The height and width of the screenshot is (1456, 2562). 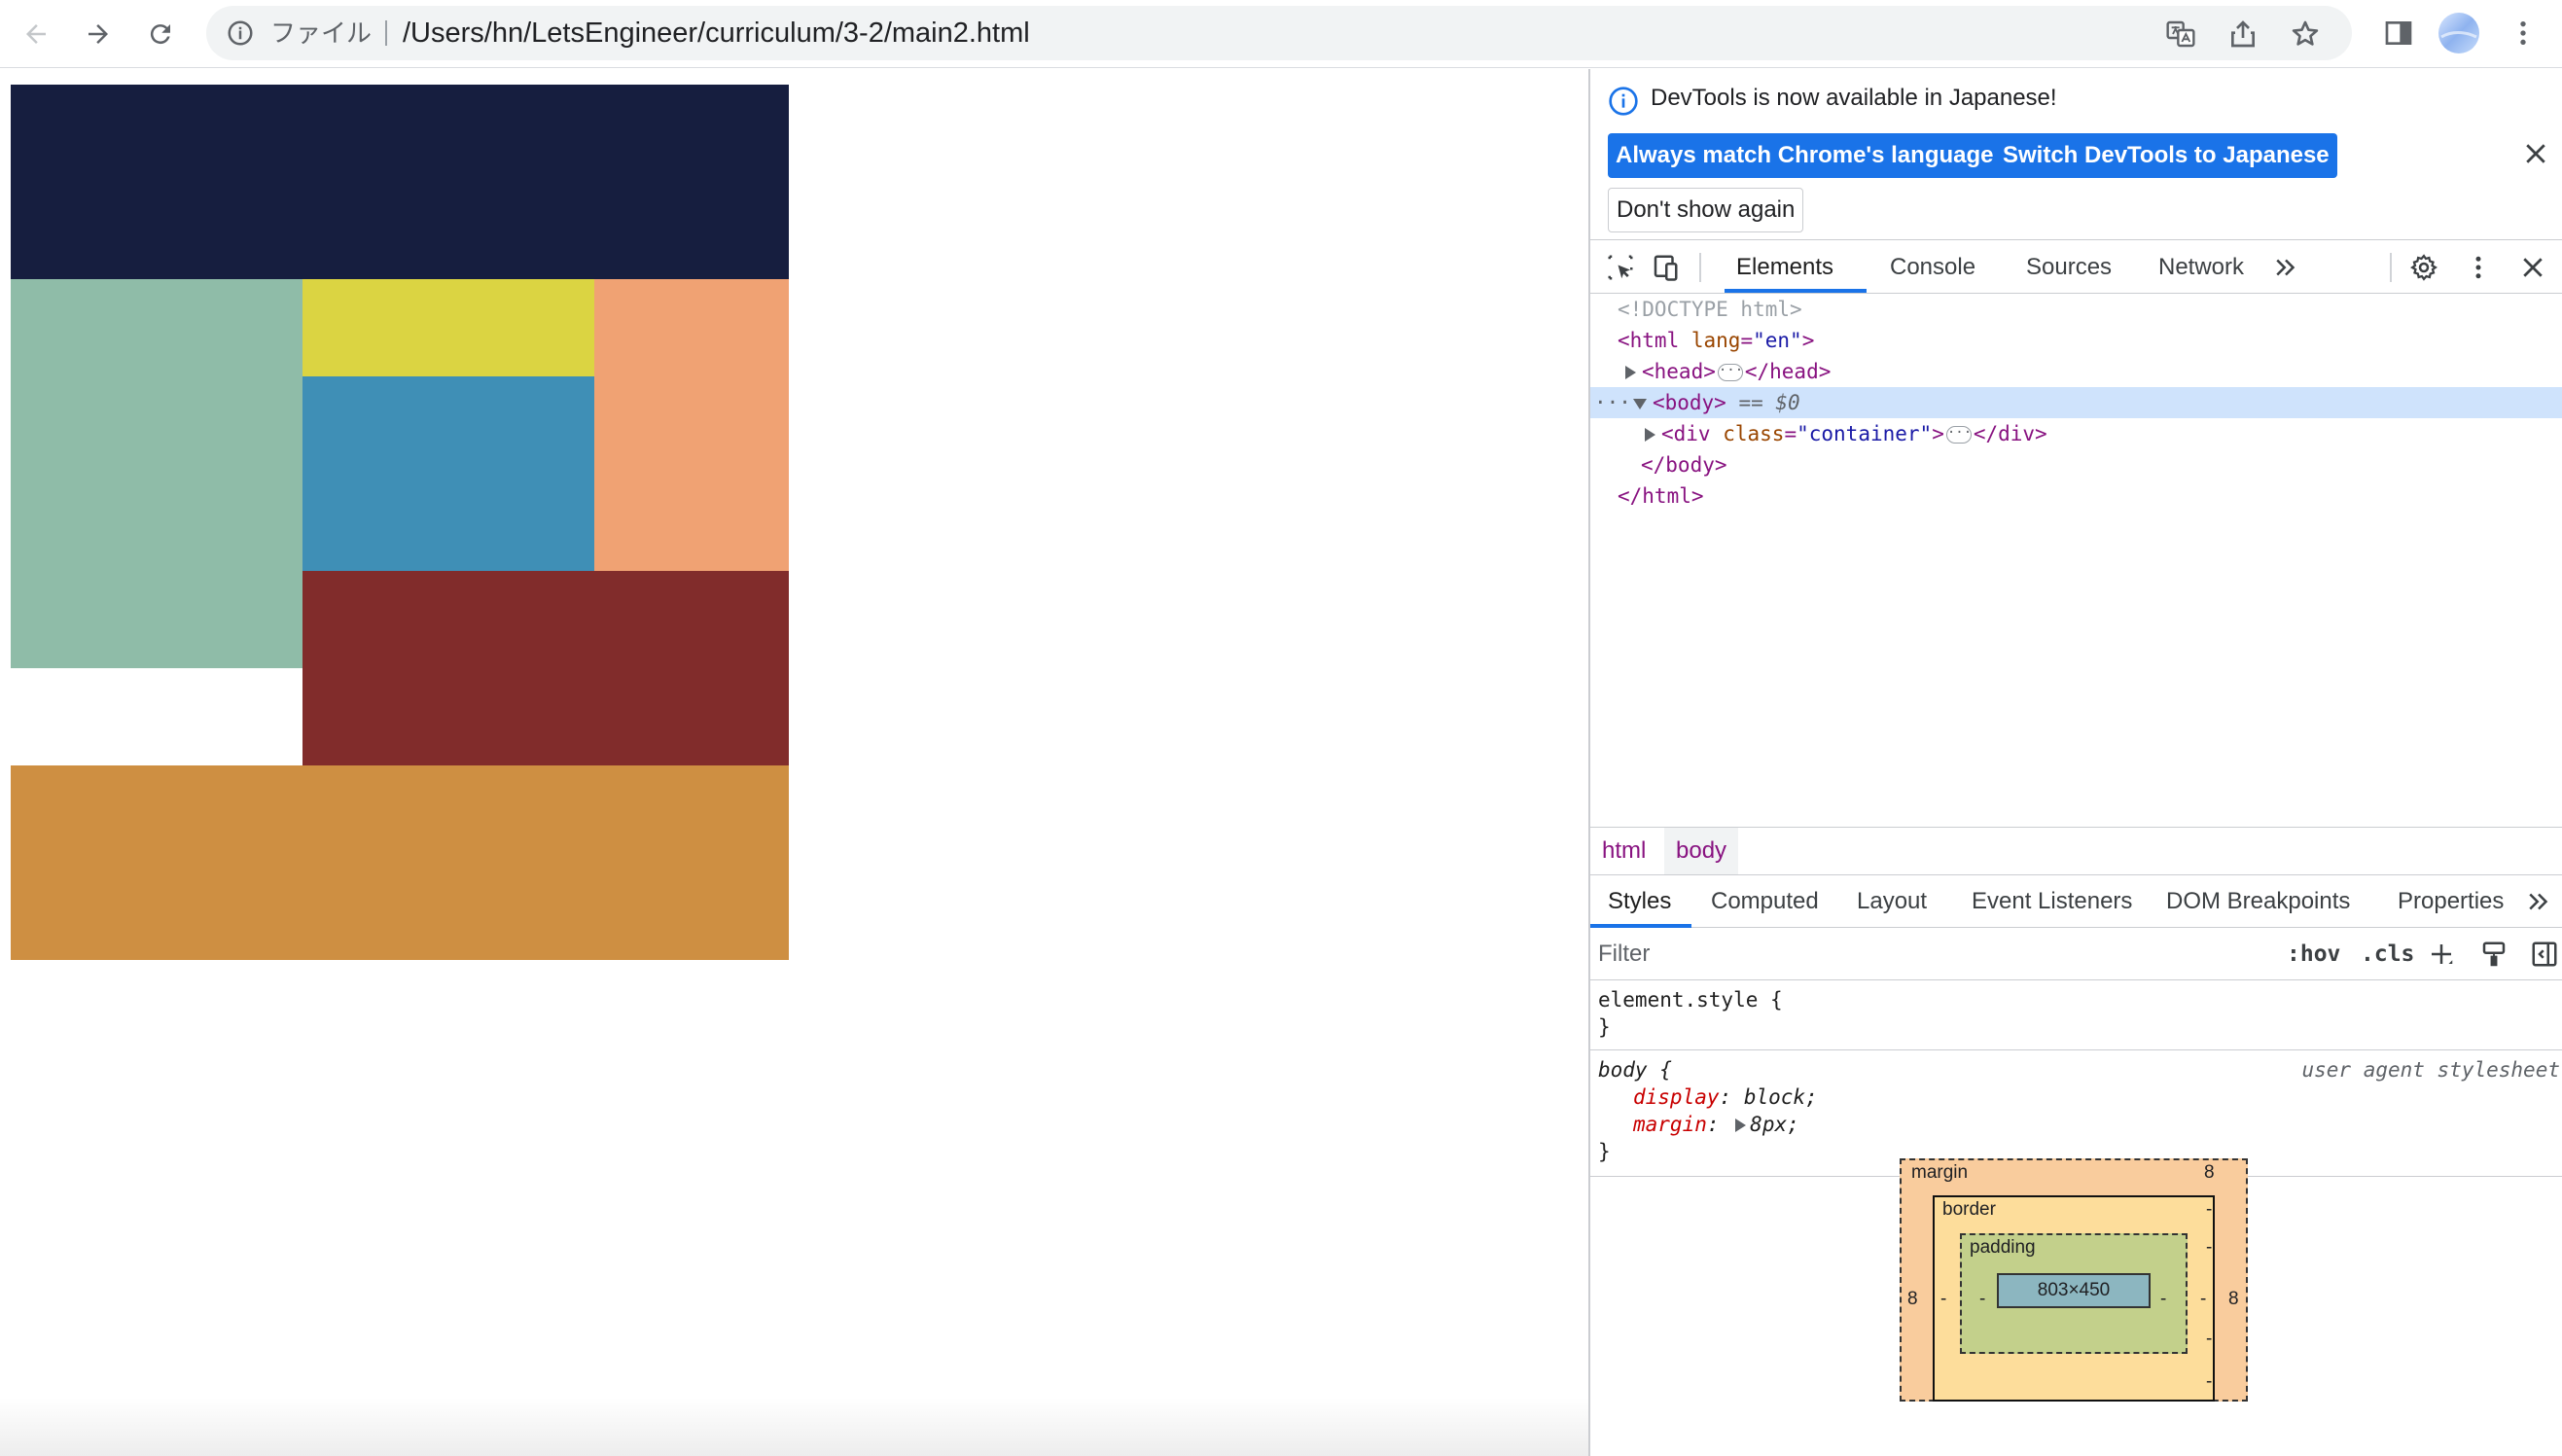 I want to click on red-block, so click(x=545, y=668).